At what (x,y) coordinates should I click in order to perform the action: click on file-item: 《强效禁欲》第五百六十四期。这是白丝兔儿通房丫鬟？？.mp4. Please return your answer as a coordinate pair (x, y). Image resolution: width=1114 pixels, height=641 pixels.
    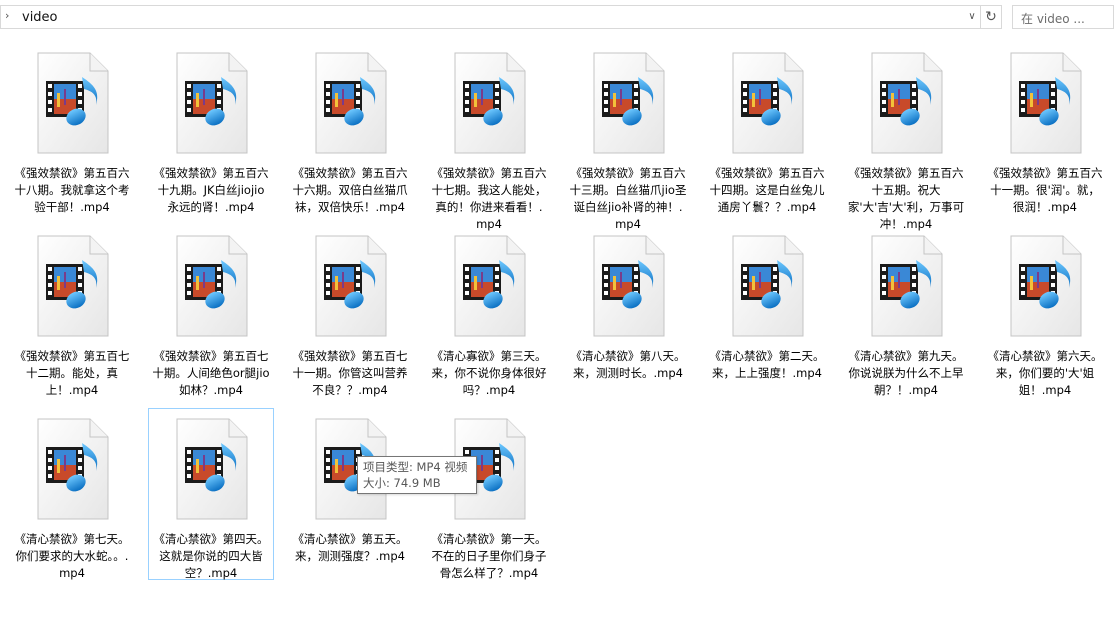
    Looking at the image, I should click on (767, 128).